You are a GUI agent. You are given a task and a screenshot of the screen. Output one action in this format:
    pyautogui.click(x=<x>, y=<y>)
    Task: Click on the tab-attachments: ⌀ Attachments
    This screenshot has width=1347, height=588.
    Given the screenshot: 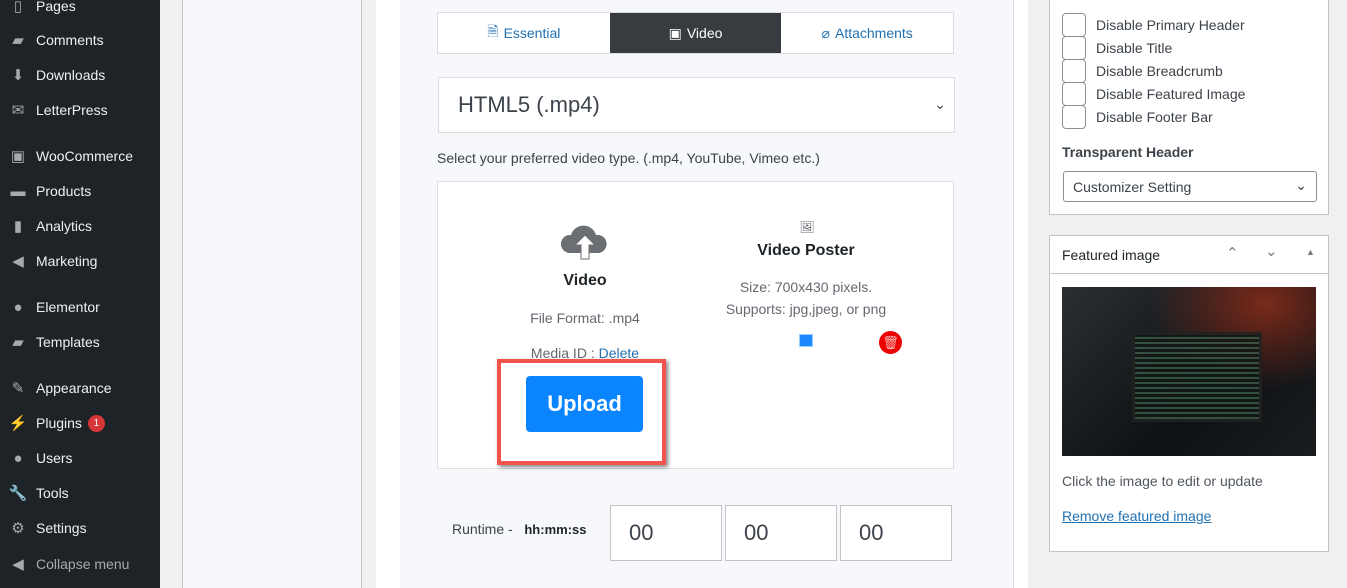 What is the action you would take?
    pyautogui.click(x=867, y=33)
    